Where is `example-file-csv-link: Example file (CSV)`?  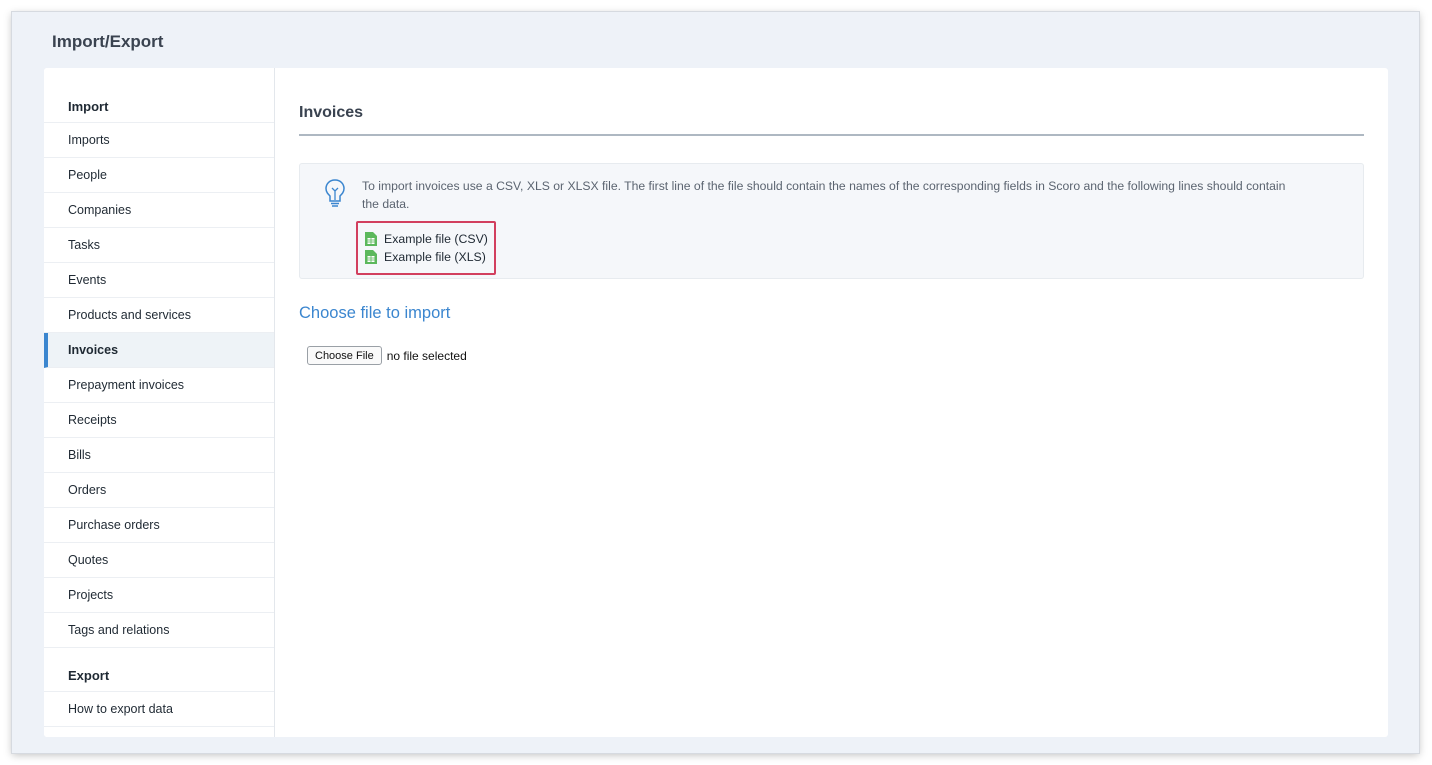 example-file-csv-link: Example file (CSV) is located at coordinates (429, 239).